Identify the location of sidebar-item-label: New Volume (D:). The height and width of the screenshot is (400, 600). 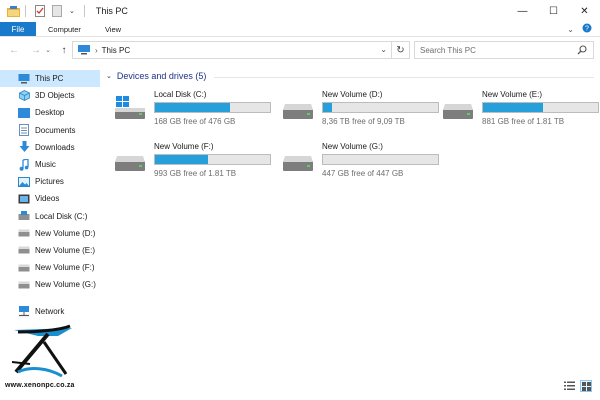
(65, 233).